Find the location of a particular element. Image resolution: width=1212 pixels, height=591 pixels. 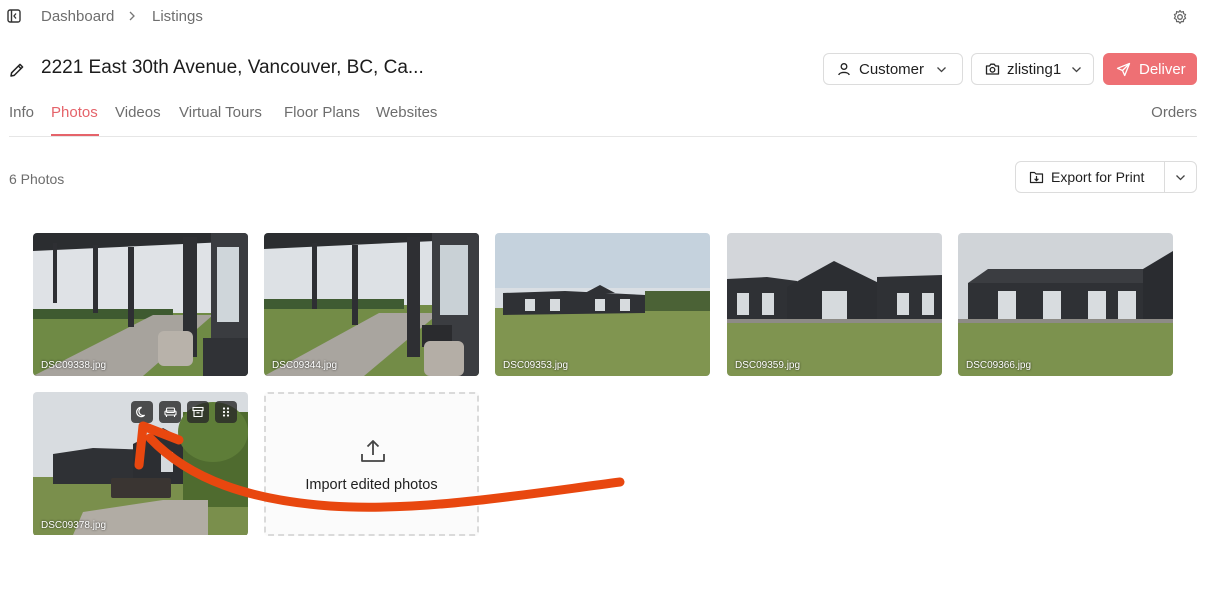

deliver-button: Deliver is located at coordinates (1150, 69).